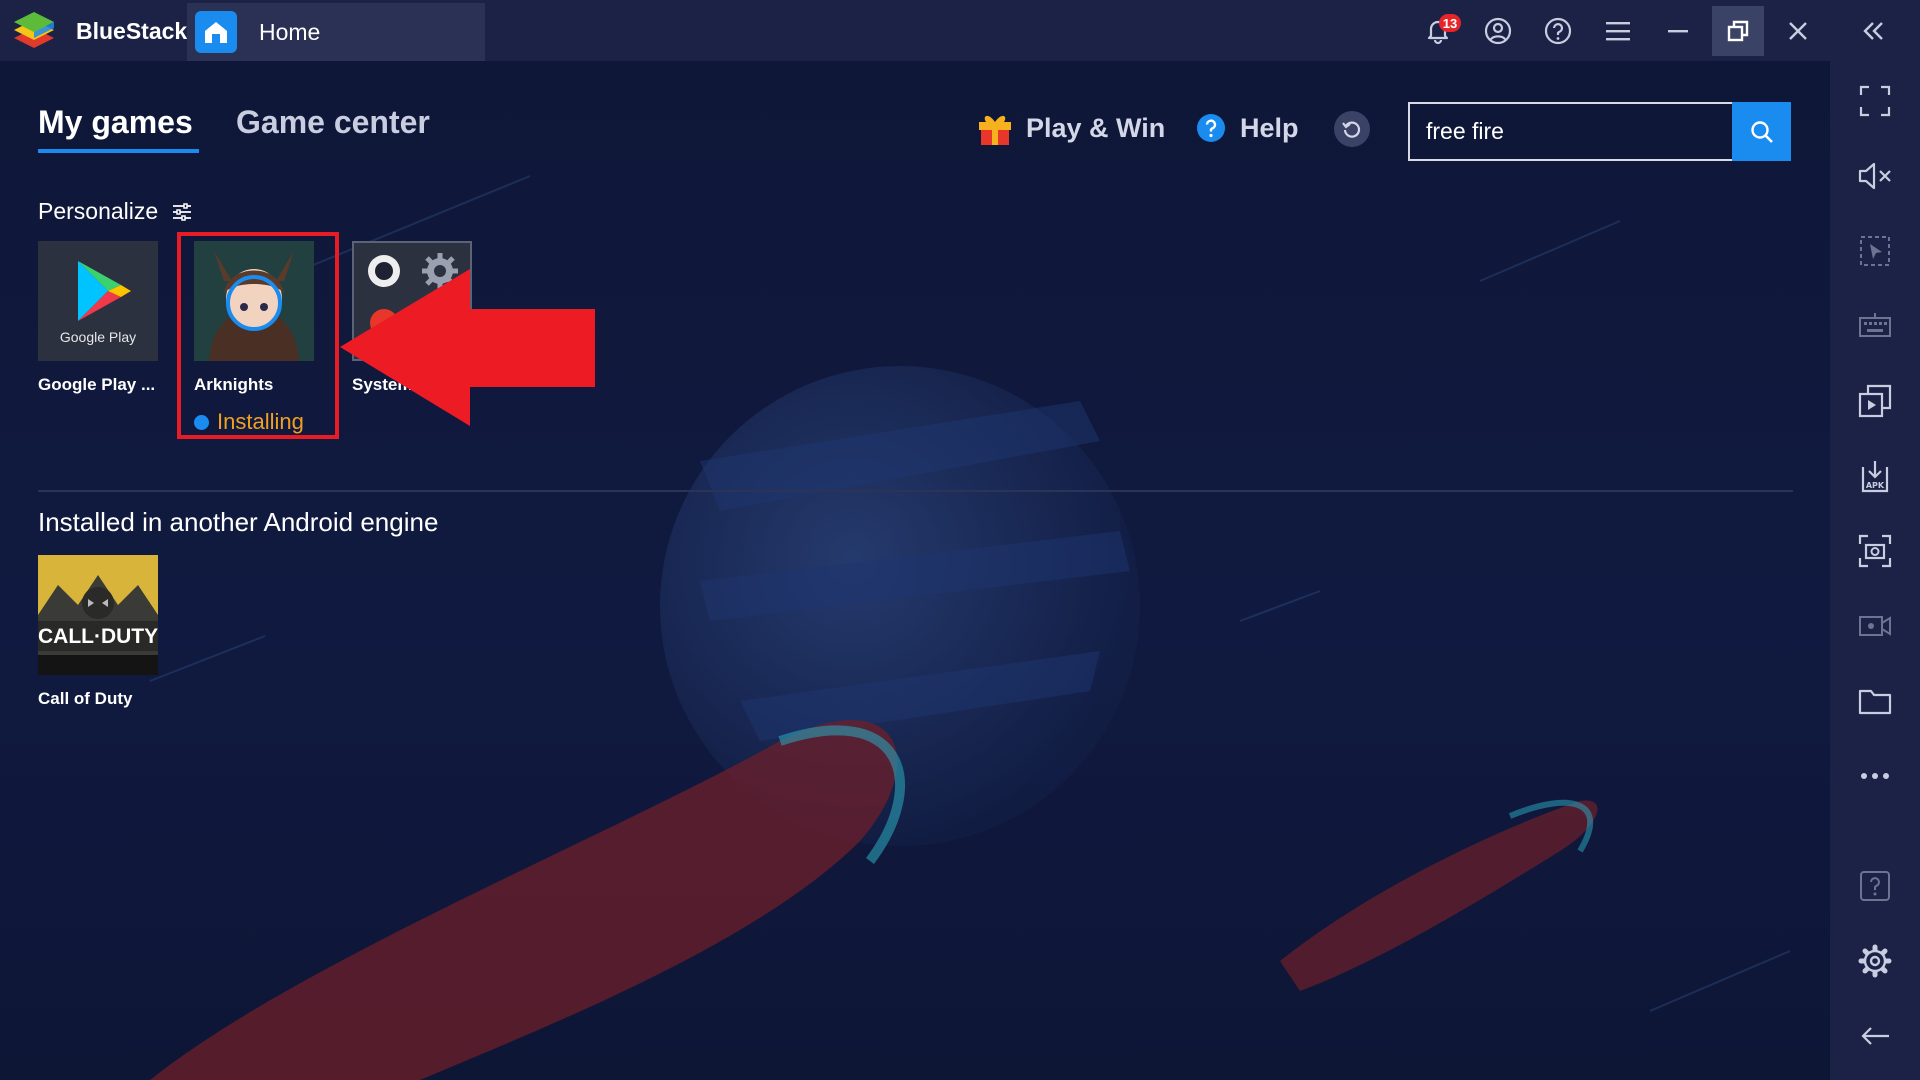  I want to click on collapse-sidebar-button, so click(1874, 31).